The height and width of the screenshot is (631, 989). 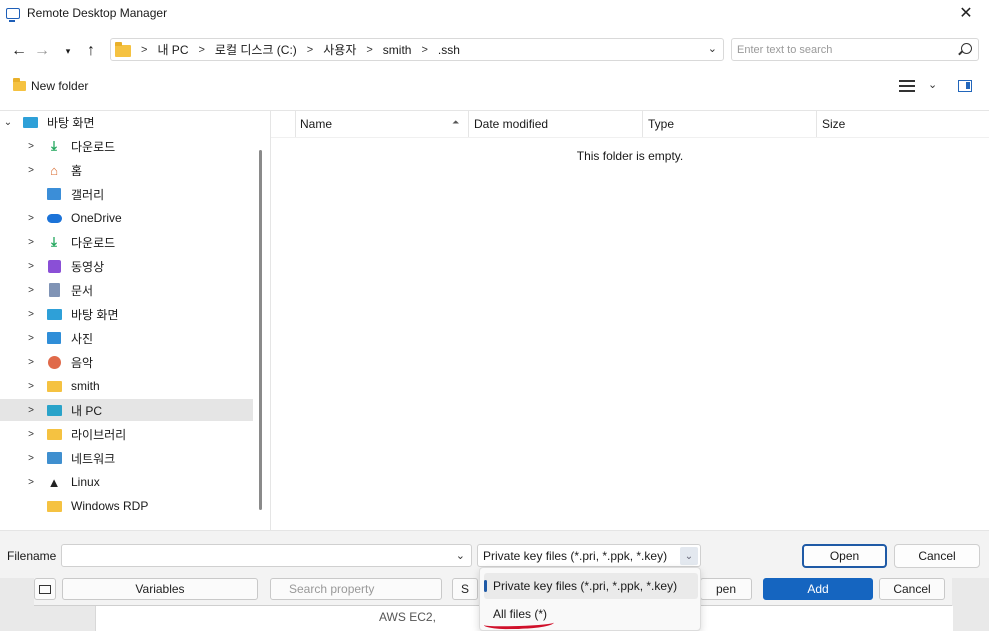 I want to click on filename-chevron-down-icon: ⌄, so click(x=460, y=555).